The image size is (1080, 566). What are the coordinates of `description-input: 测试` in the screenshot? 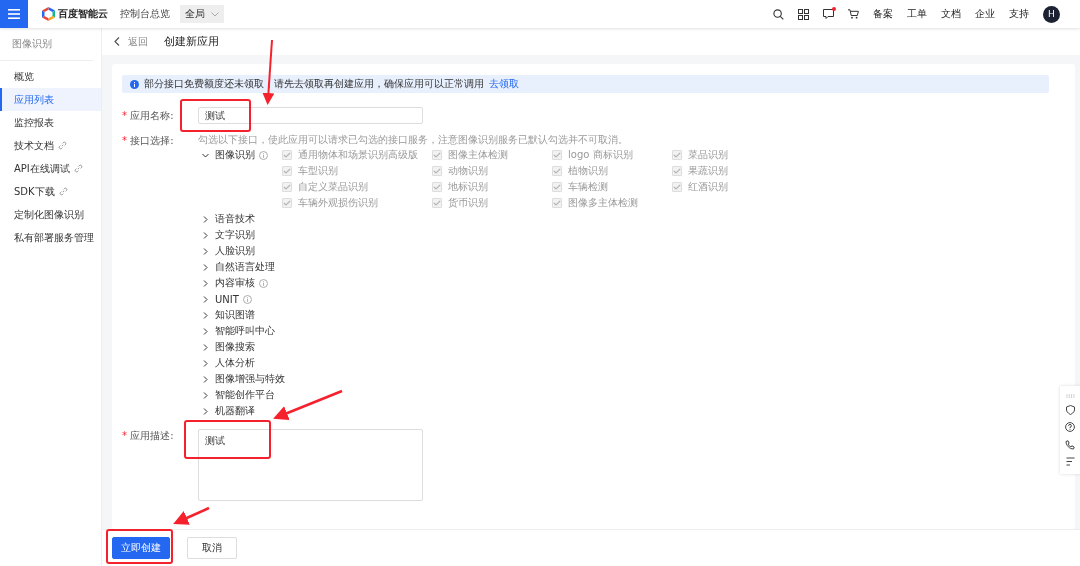 It's located at (310, 465).